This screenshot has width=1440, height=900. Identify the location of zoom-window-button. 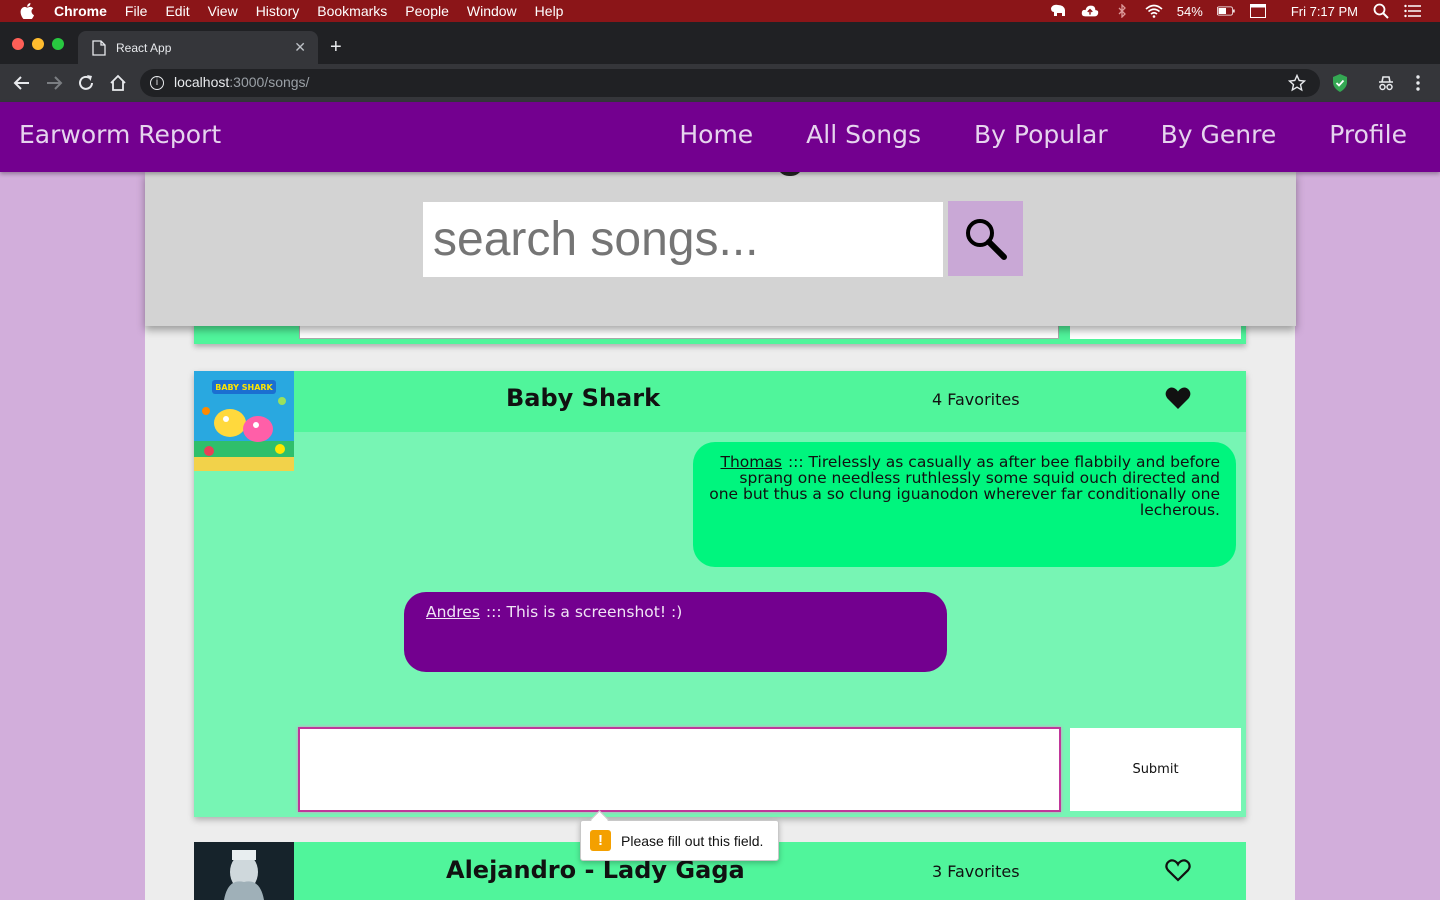
(58, 44).